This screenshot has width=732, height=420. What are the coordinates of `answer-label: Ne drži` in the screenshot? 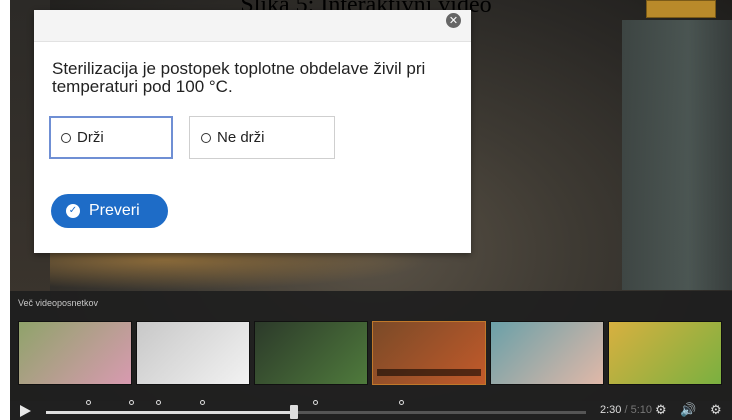 It's located at (241, 137).